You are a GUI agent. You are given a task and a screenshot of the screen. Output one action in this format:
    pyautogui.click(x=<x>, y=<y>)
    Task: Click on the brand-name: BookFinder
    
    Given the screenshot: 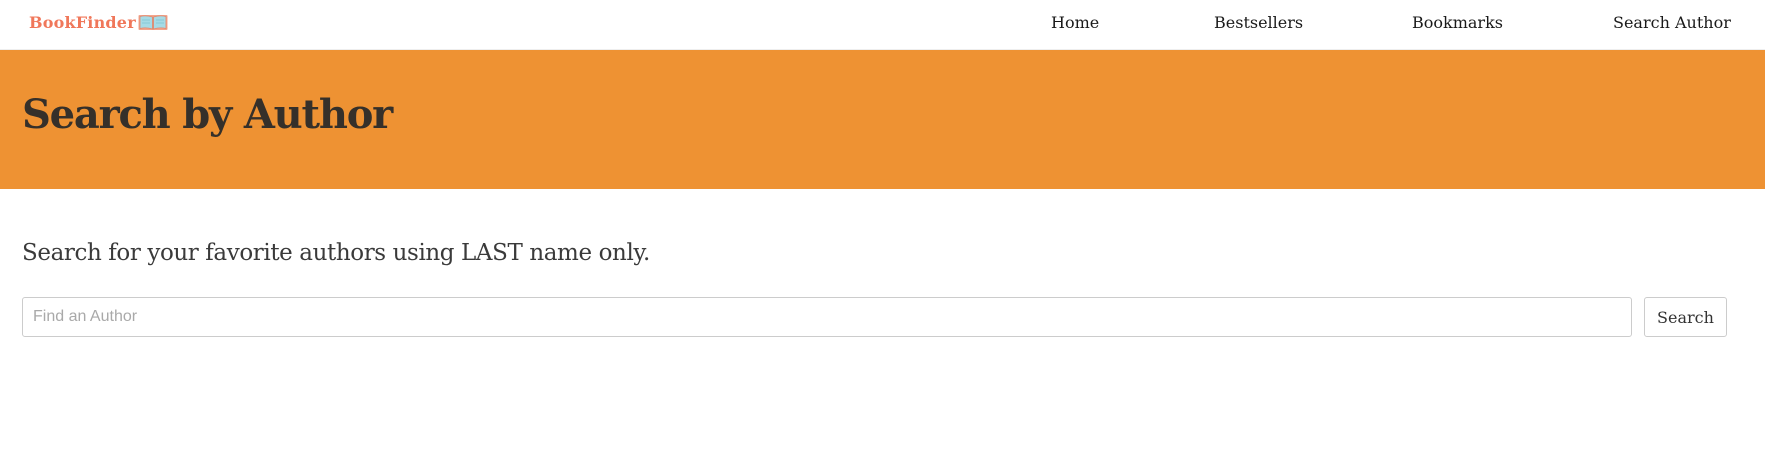 What is the action you would take?
    pyautogui.click(x=82, y=22)
    